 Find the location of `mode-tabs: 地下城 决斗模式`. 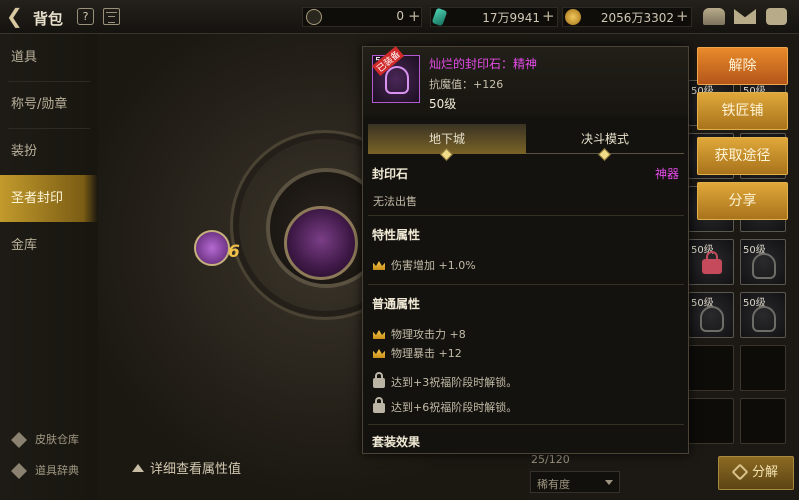

mode-tabs: 地下城 决斗模式 is located at coordinates (526, 142).